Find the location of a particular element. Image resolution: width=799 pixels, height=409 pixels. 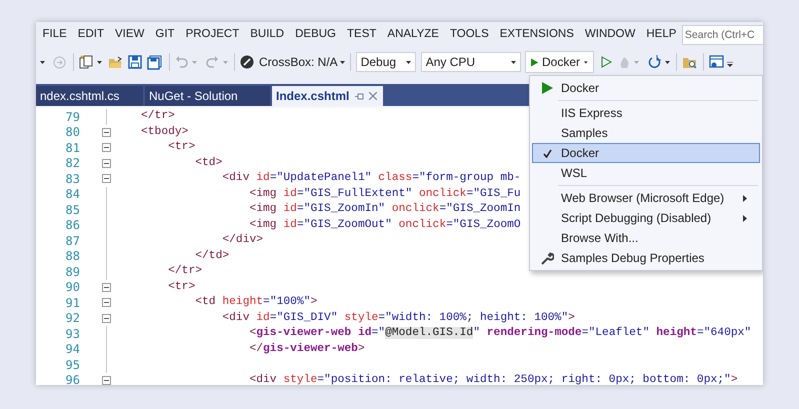

menu-item: PROJECT is located at coordinates (212, 35).